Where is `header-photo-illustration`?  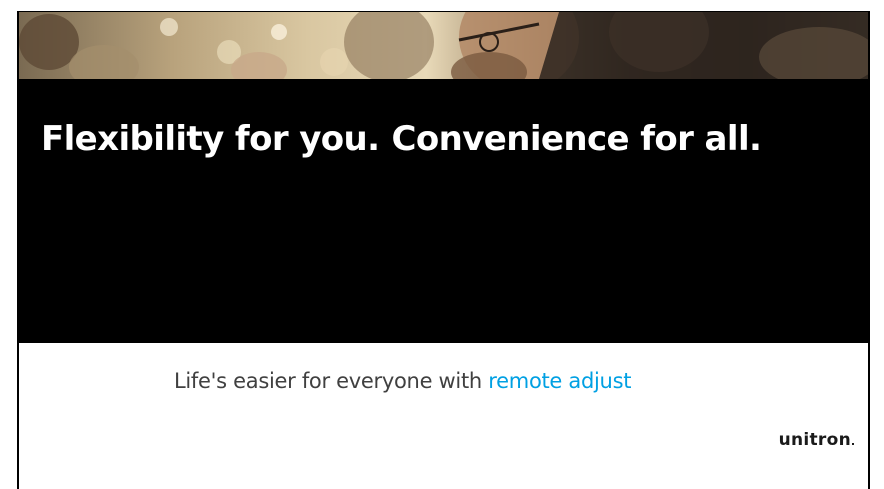
header-photo-illustration is located at coordinates (443, 45).